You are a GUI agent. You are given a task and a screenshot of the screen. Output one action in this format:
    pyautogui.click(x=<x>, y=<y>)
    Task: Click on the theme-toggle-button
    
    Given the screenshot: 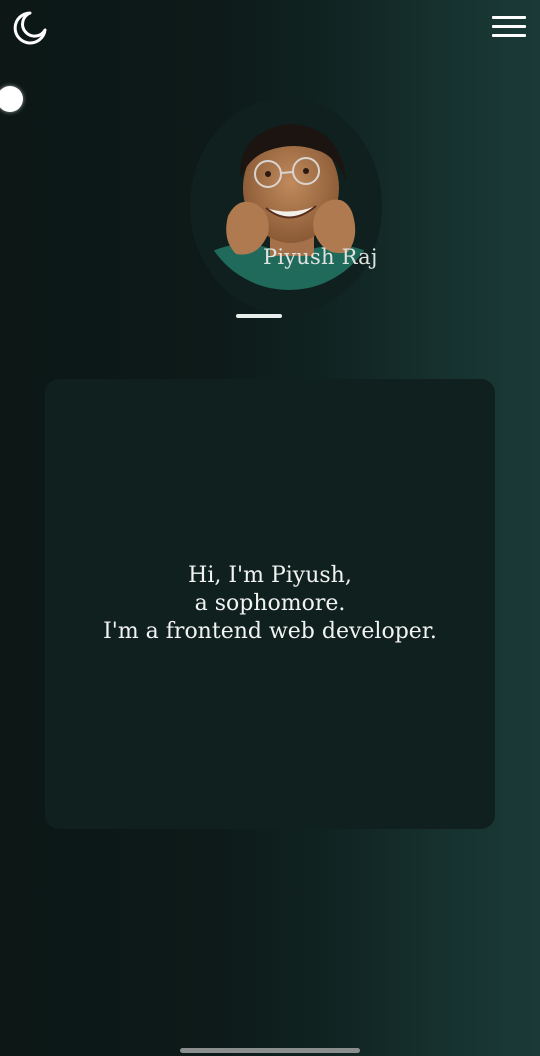 What is the action you would take?
    pyautogui.click(x=30, y=28)
    